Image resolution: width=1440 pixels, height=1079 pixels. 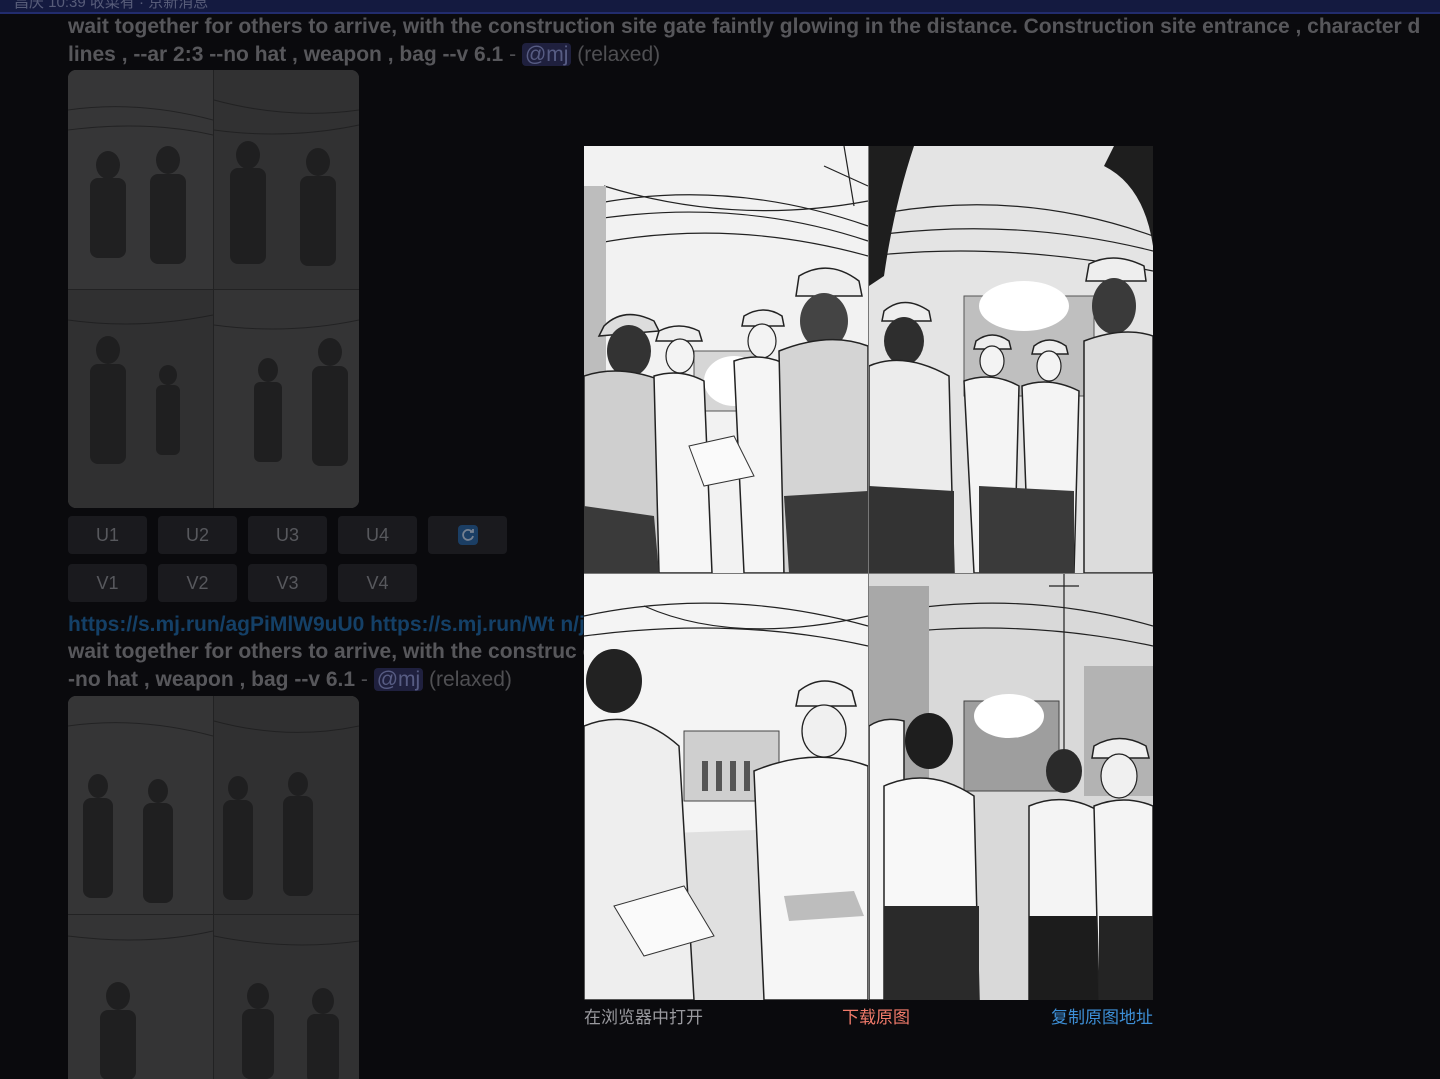 I want to click on open-in-browser-link: 在浏览器中打开, so click(x=643, y=1018).